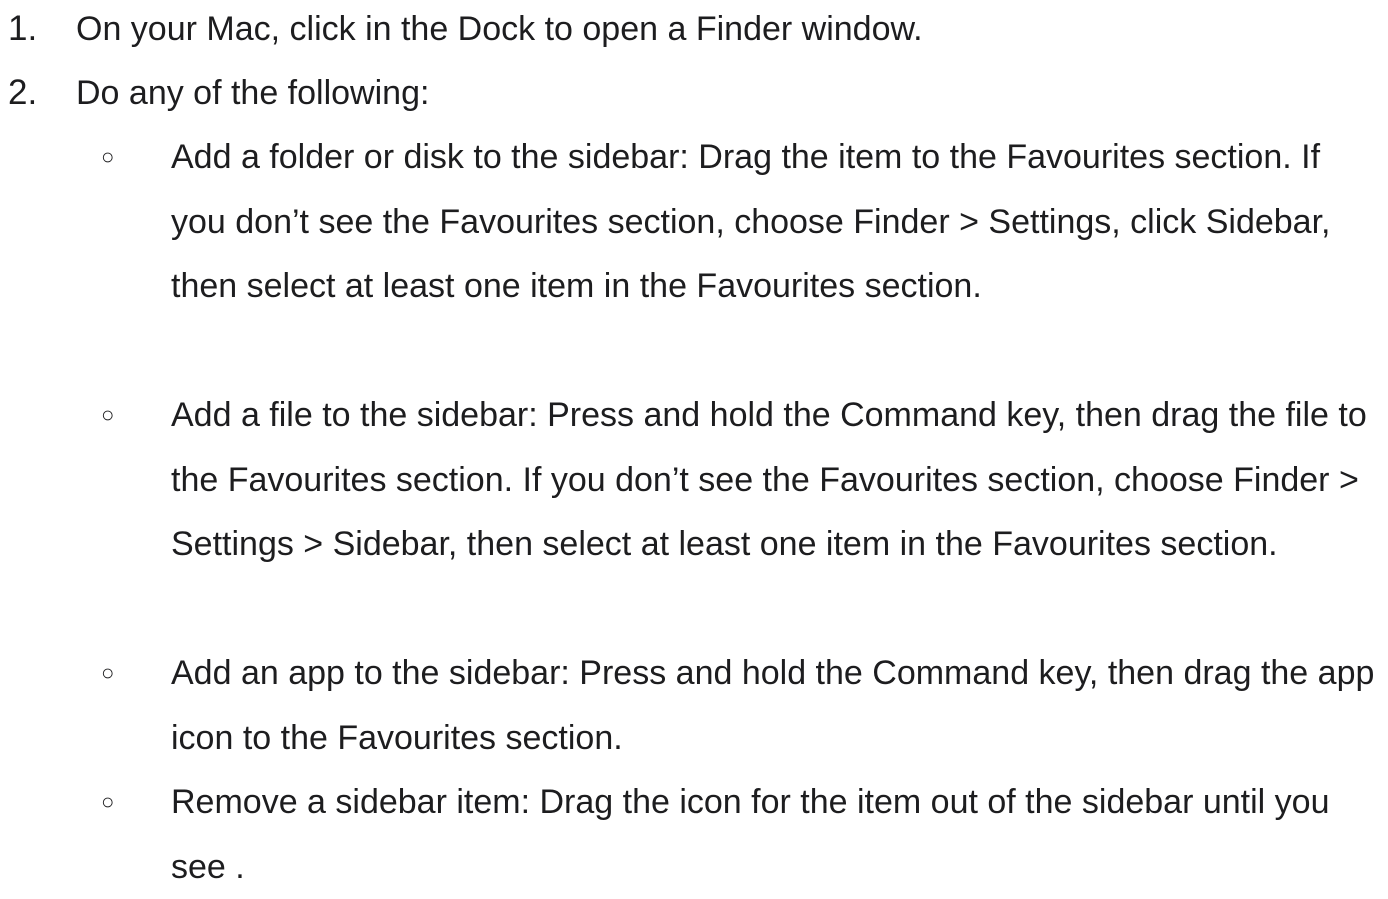 Image resolution: width=1388 pixels, height=899 pixels. Describe the element at coordinates (23, 28) in the screenshot. I see `step-number: 1.` at that location.